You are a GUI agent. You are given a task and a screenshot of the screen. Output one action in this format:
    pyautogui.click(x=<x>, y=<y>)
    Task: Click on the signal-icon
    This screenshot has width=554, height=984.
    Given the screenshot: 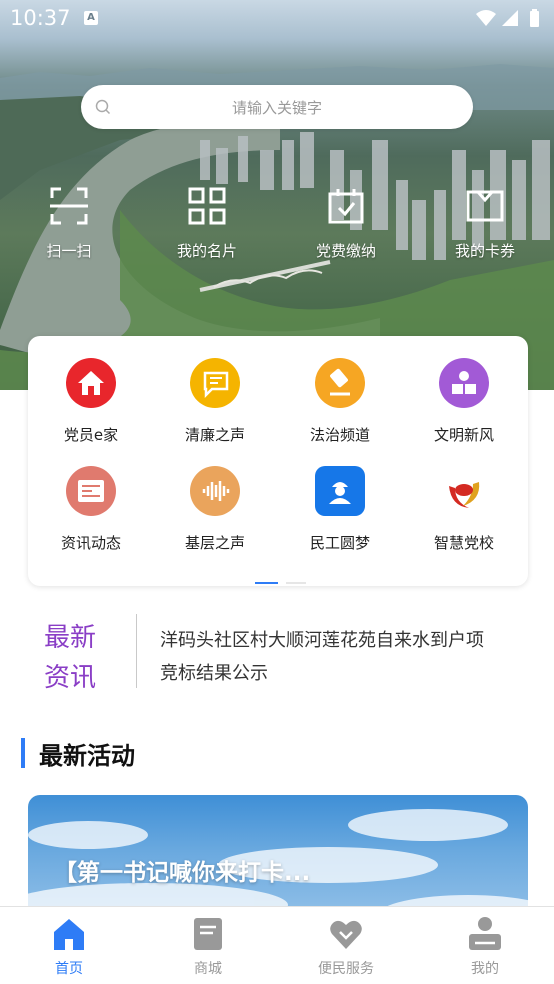 What is the action you would take?
    pyautogui.click(x=510, y=18)
    